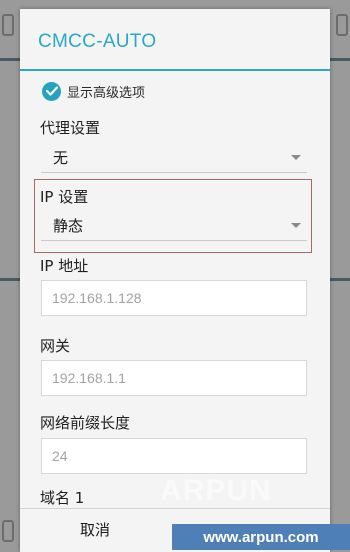  Describe the element at coordinates (174, 378) in the screenshot. I see `gateway-input: 192.168.1.1` at that location.